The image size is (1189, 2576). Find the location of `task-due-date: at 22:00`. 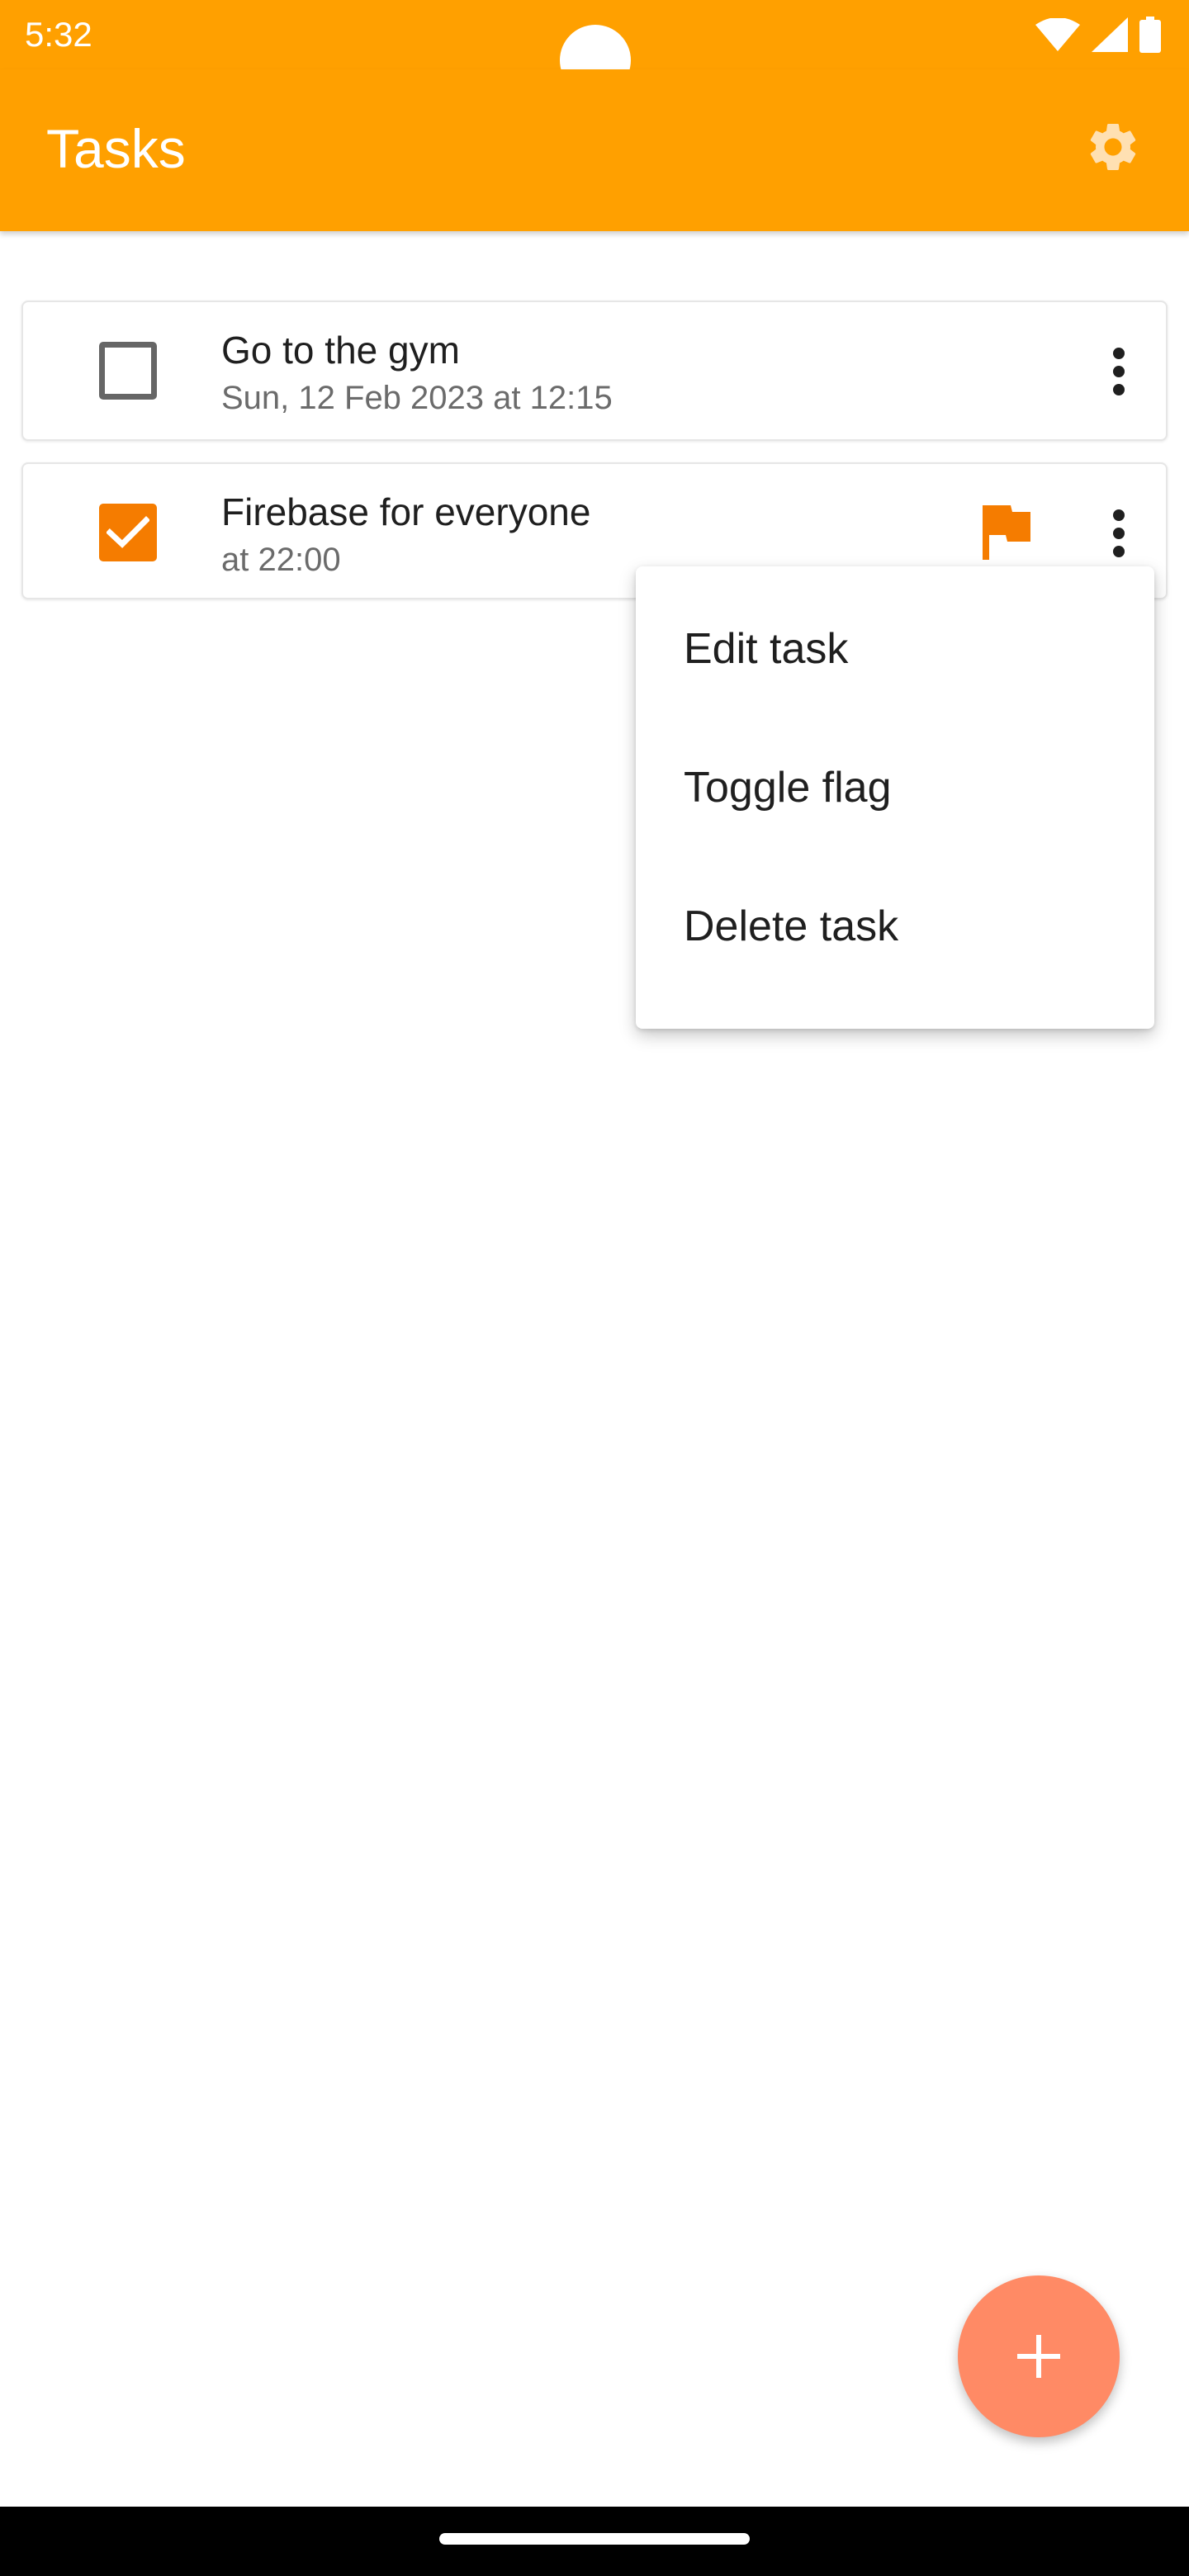

task-due-date: at 22:00 is located at coordinates (281, 560).